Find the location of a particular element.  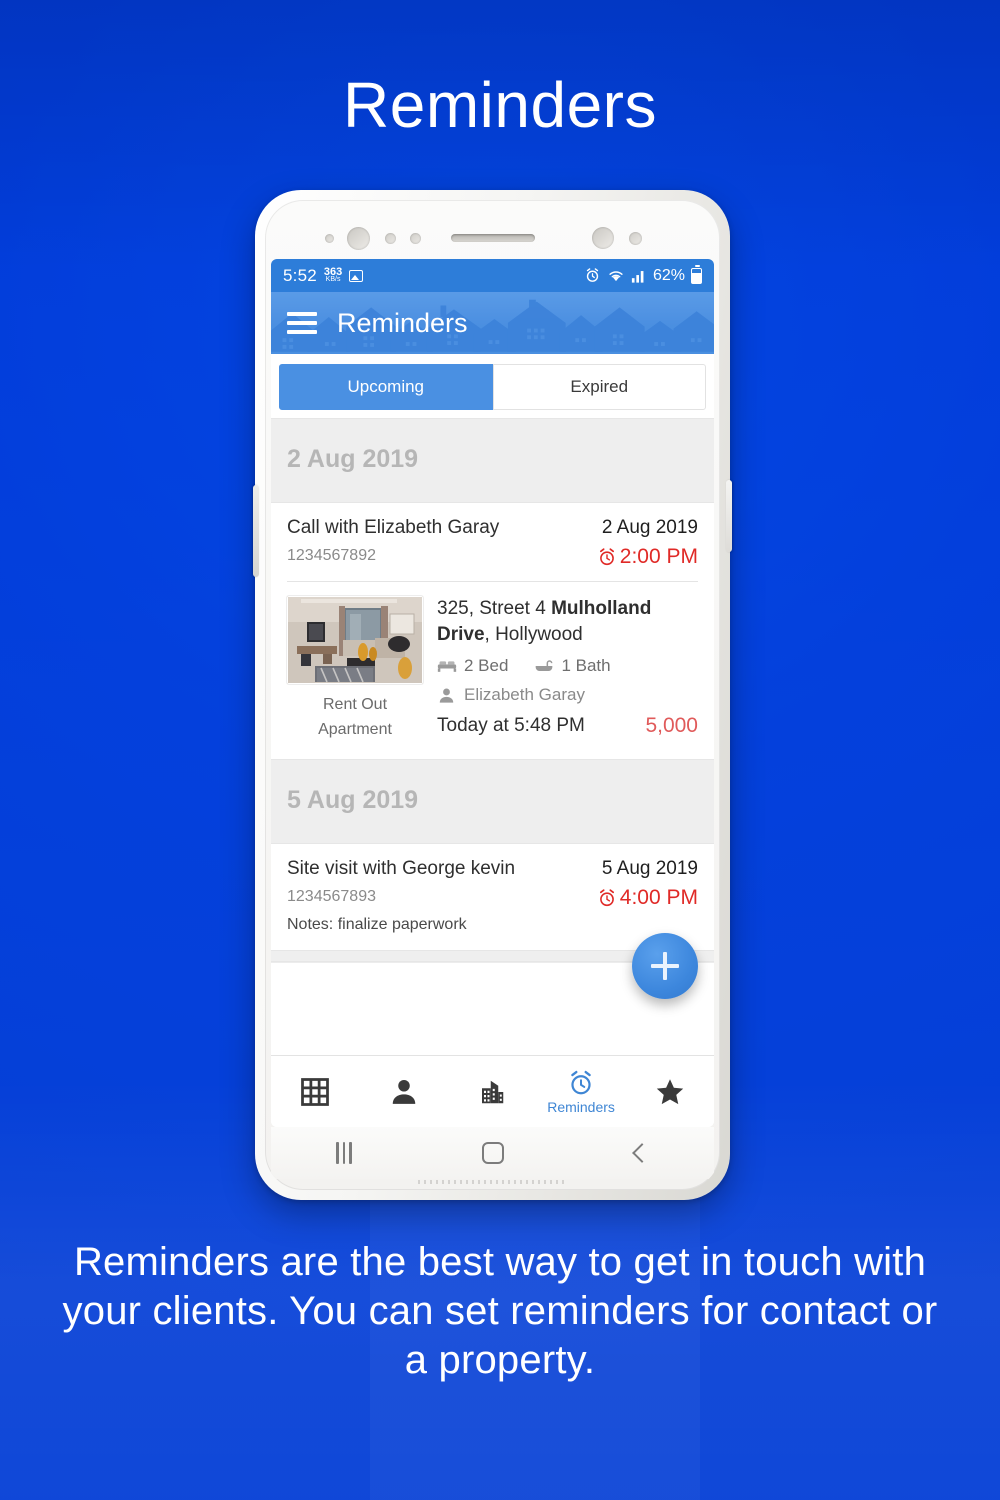

property-thumbnail is located at coordinates (355, 640).